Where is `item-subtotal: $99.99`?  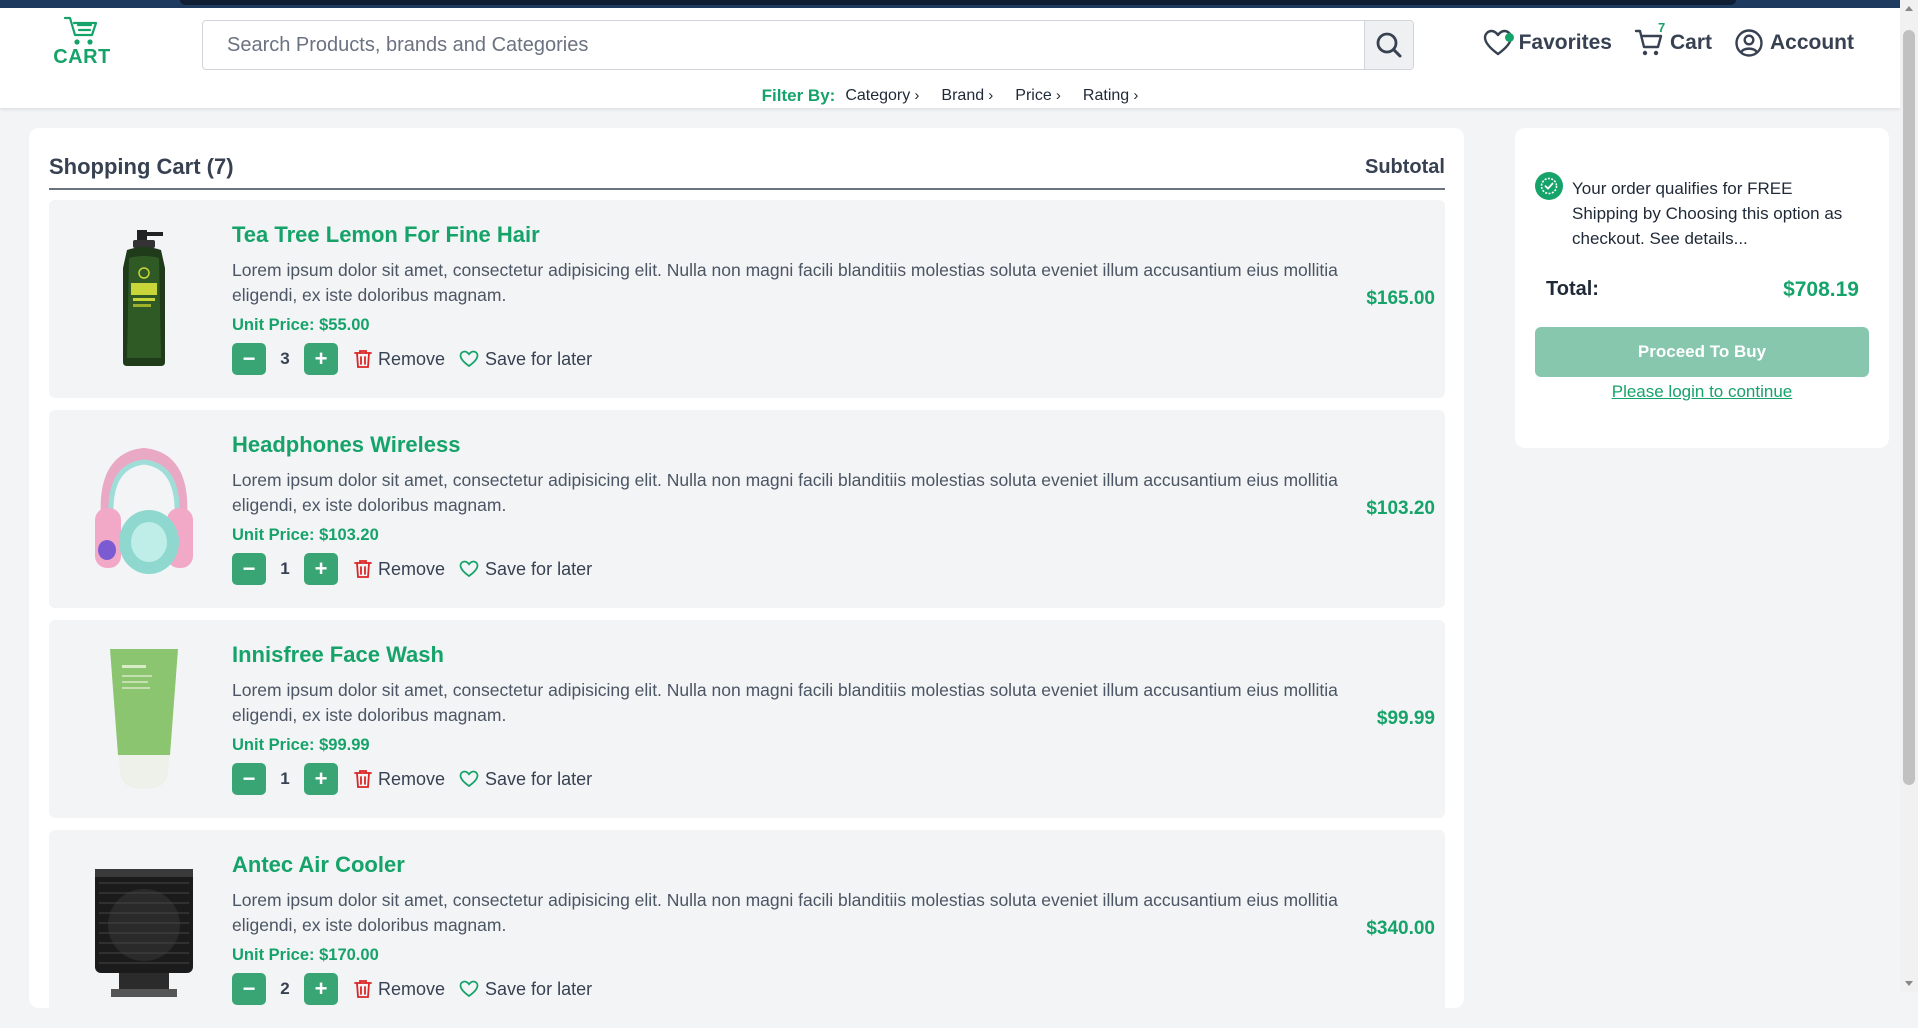
item-subtotal: $99.99 is located at coordinates (1405, 718).